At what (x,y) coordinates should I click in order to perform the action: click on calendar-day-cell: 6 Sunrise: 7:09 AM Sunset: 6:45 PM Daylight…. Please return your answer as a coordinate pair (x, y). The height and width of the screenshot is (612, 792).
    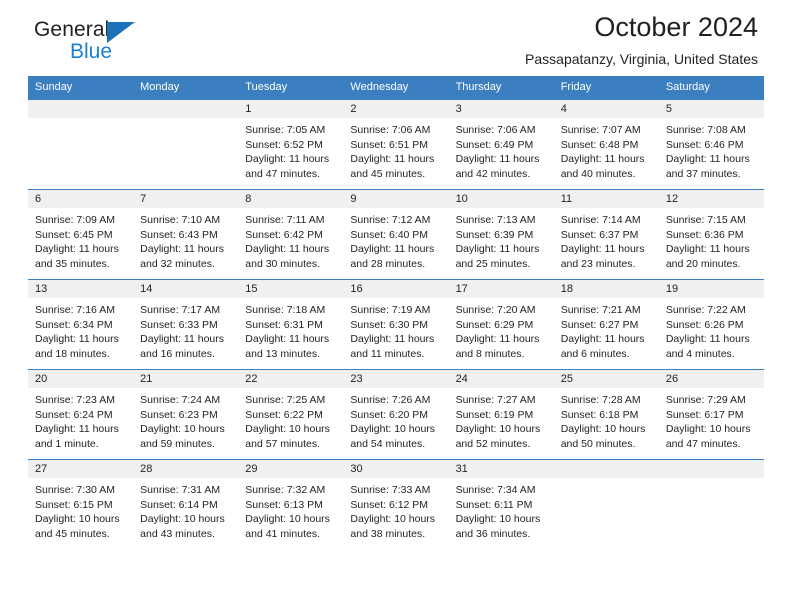
    Looking at the image, I should click on (81, 234).